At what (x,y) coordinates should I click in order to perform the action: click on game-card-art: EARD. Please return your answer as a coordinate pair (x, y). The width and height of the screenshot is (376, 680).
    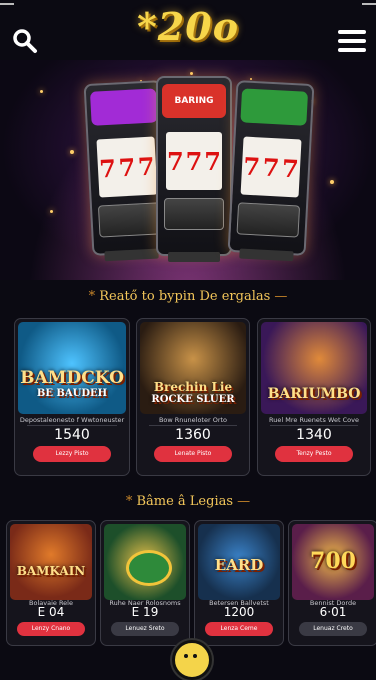
    Looking at the image, I should click on (239, 562).